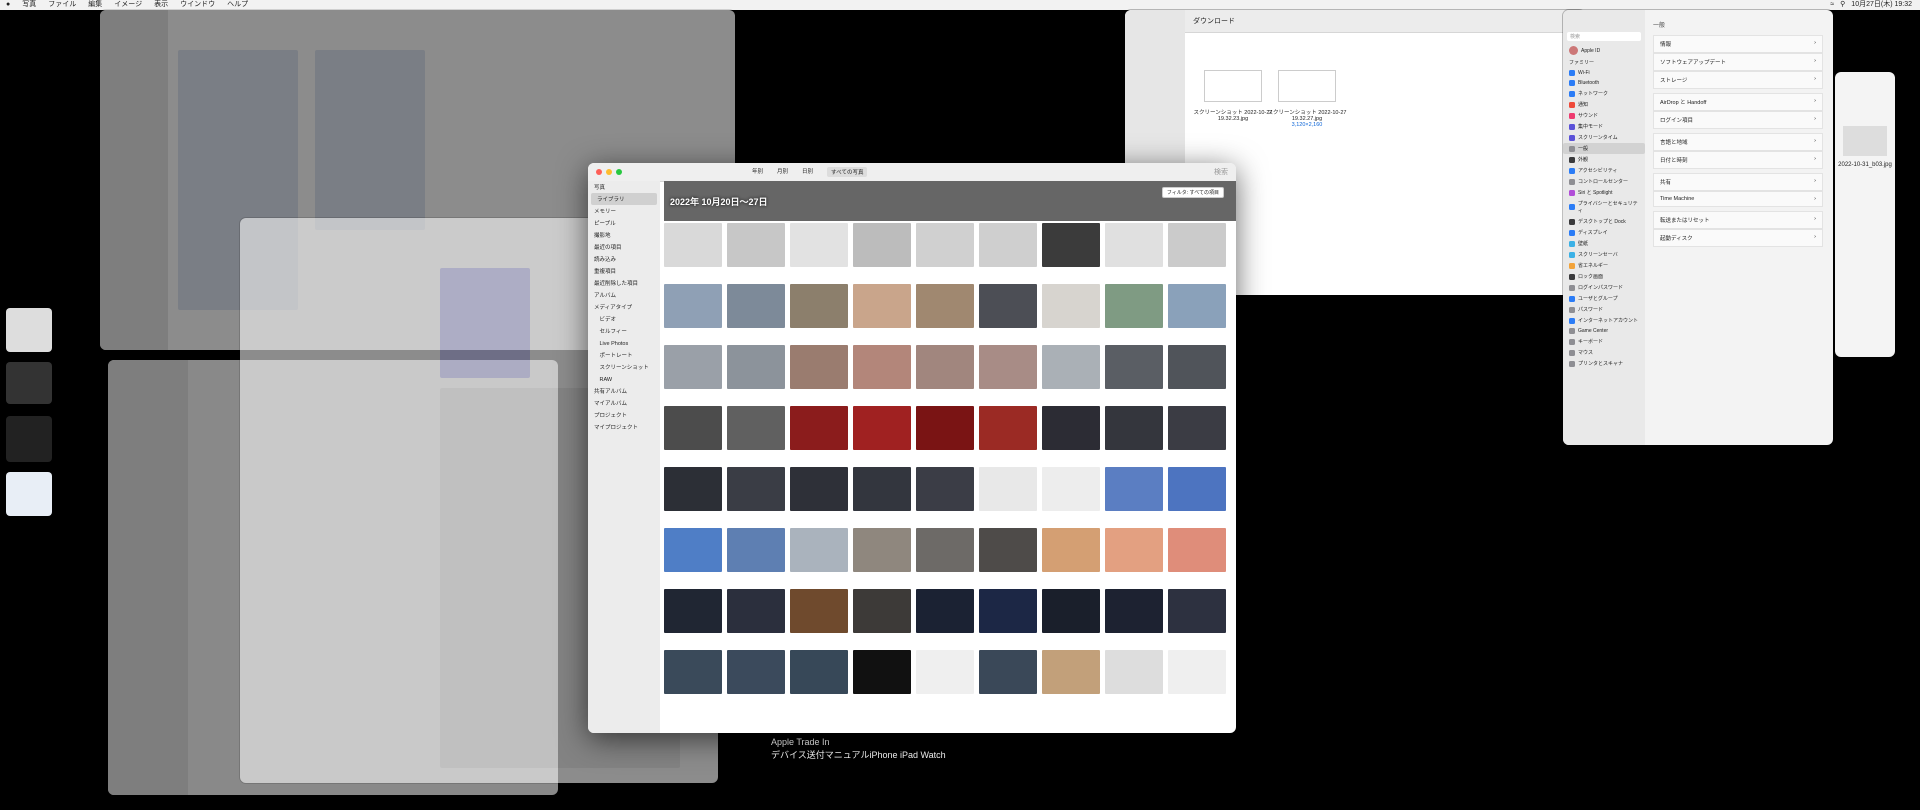 The width and height of the screenshot is (1920, 810). What do you see at coordinates (1604, 232) in the screenshot?
I see `settings-sidebar-item: ディスプレイ` at bounding box center [1604, 232].